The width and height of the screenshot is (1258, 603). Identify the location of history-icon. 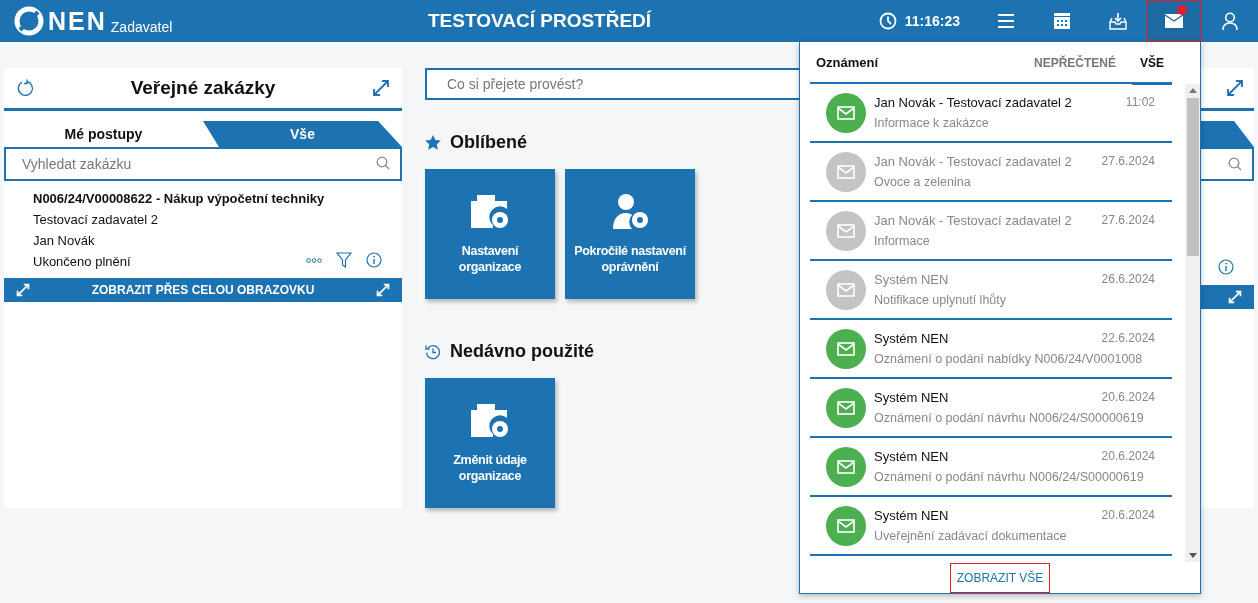
(433, 351).